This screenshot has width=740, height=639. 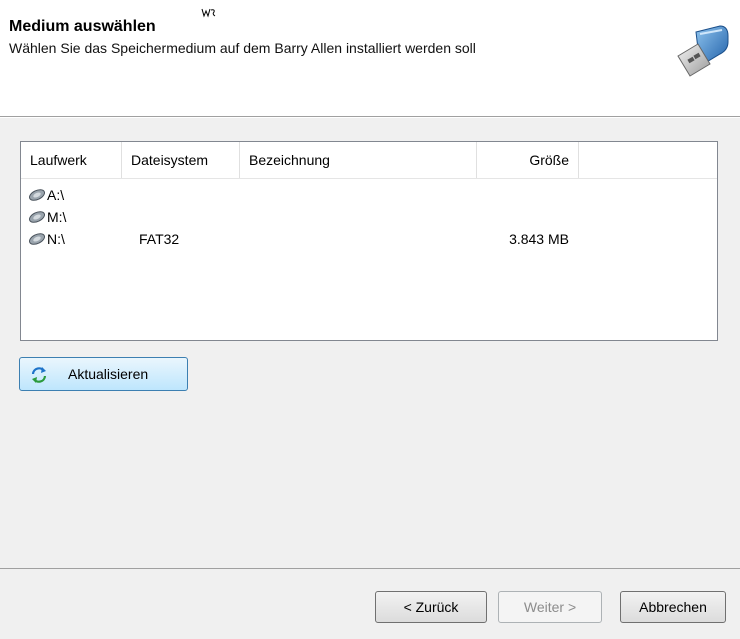 What do you see at coordinates (358, 160) in the screenshot?
I see `column-header-label: Bezeichnung` at bounding box center [358, 160].